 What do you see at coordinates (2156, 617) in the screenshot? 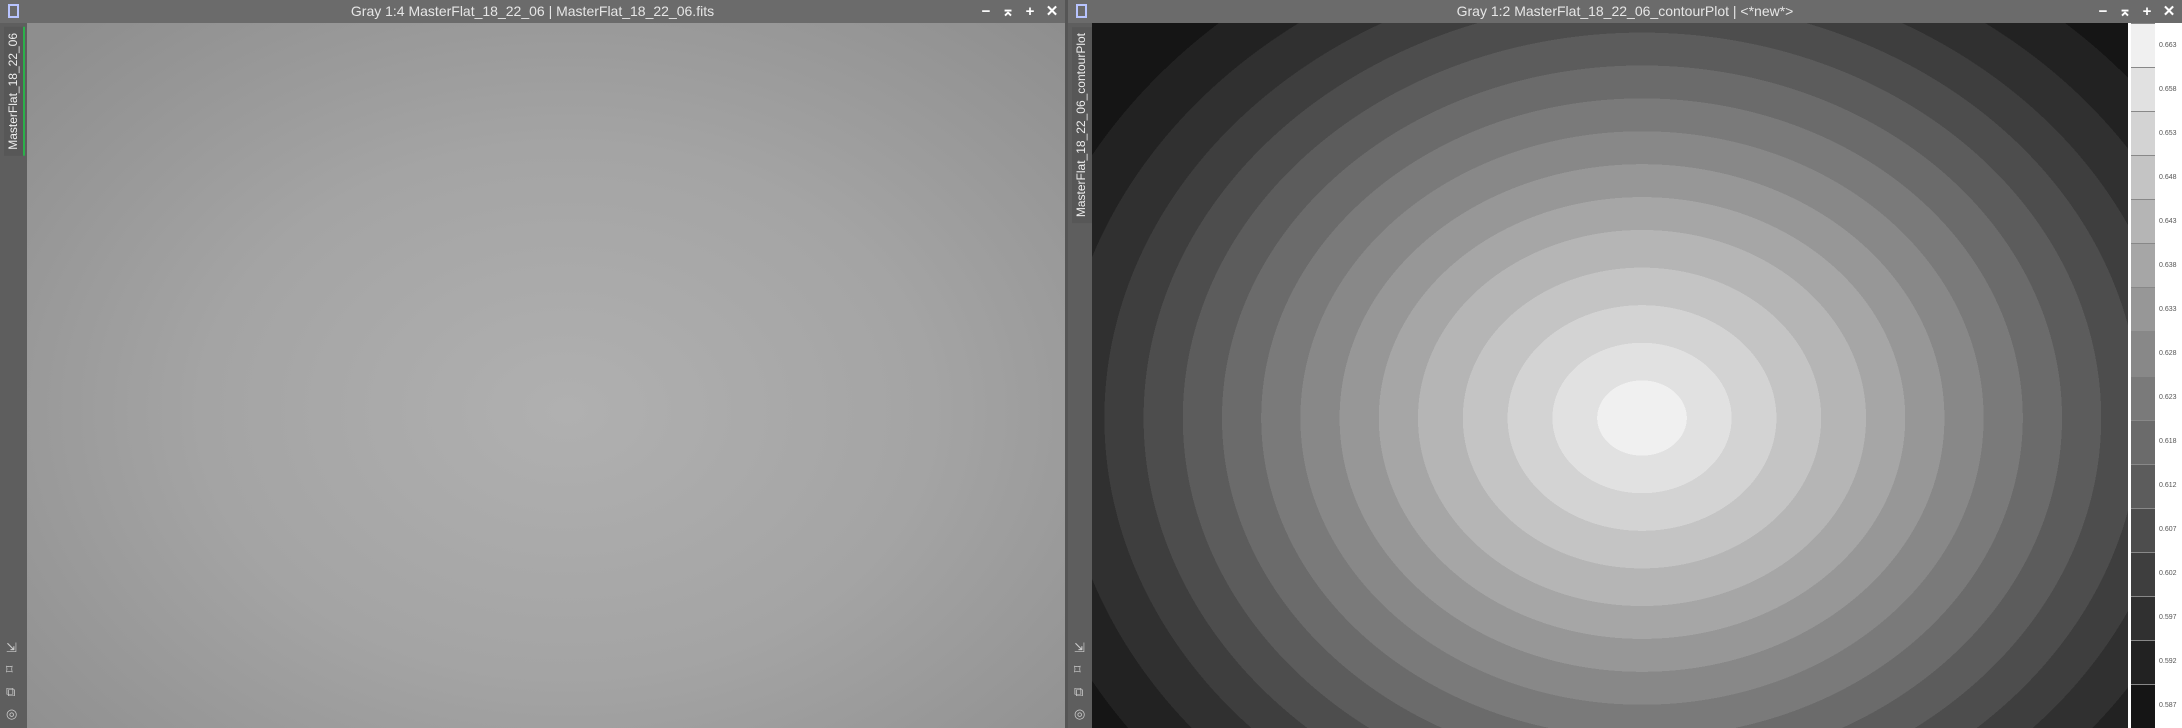
I see `colorbar-level: 0.597` at bounding box center [2156, 617].